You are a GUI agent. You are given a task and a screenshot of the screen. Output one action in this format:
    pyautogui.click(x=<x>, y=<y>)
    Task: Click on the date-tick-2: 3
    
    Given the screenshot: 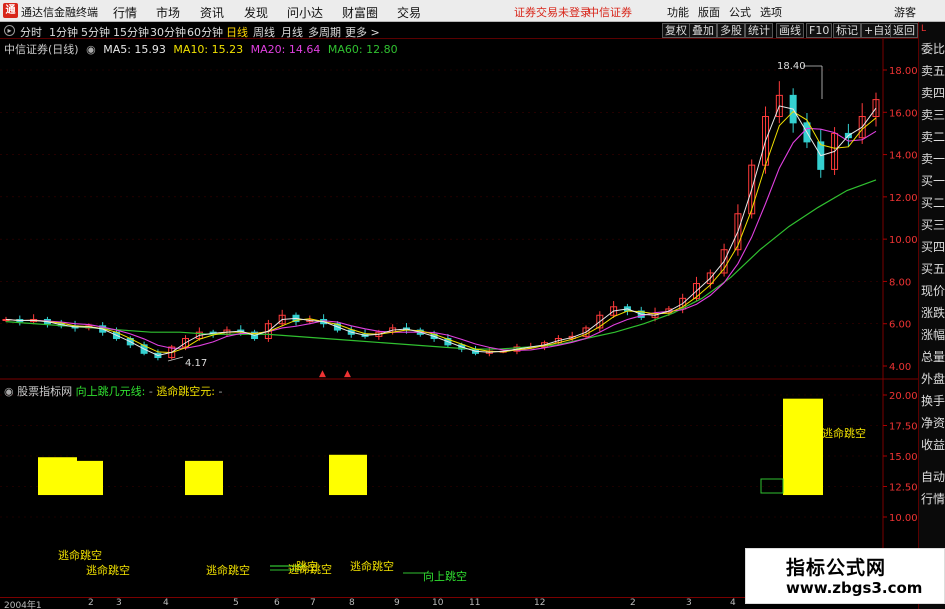 What is the action you would take?
    pyautogui.click(x=119, y=603)
    